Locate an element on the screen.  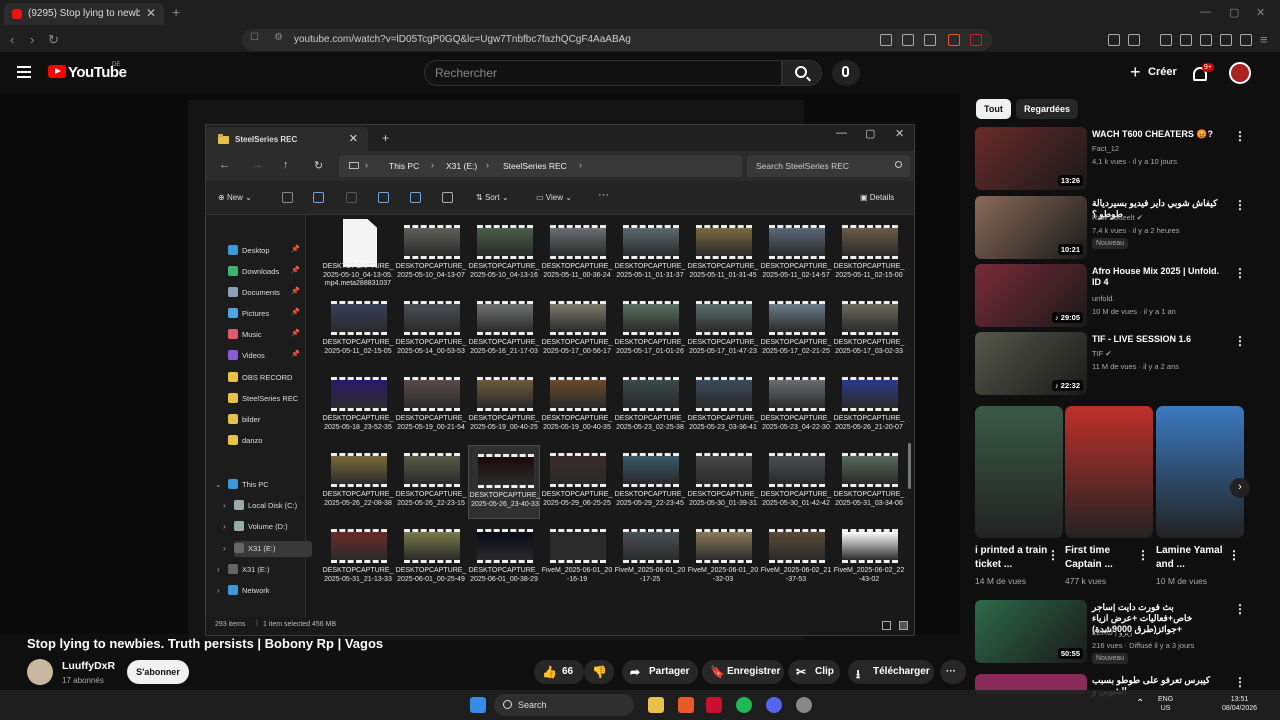
video-thumbnail: 13:26 is located at coordinates (1031, 158).